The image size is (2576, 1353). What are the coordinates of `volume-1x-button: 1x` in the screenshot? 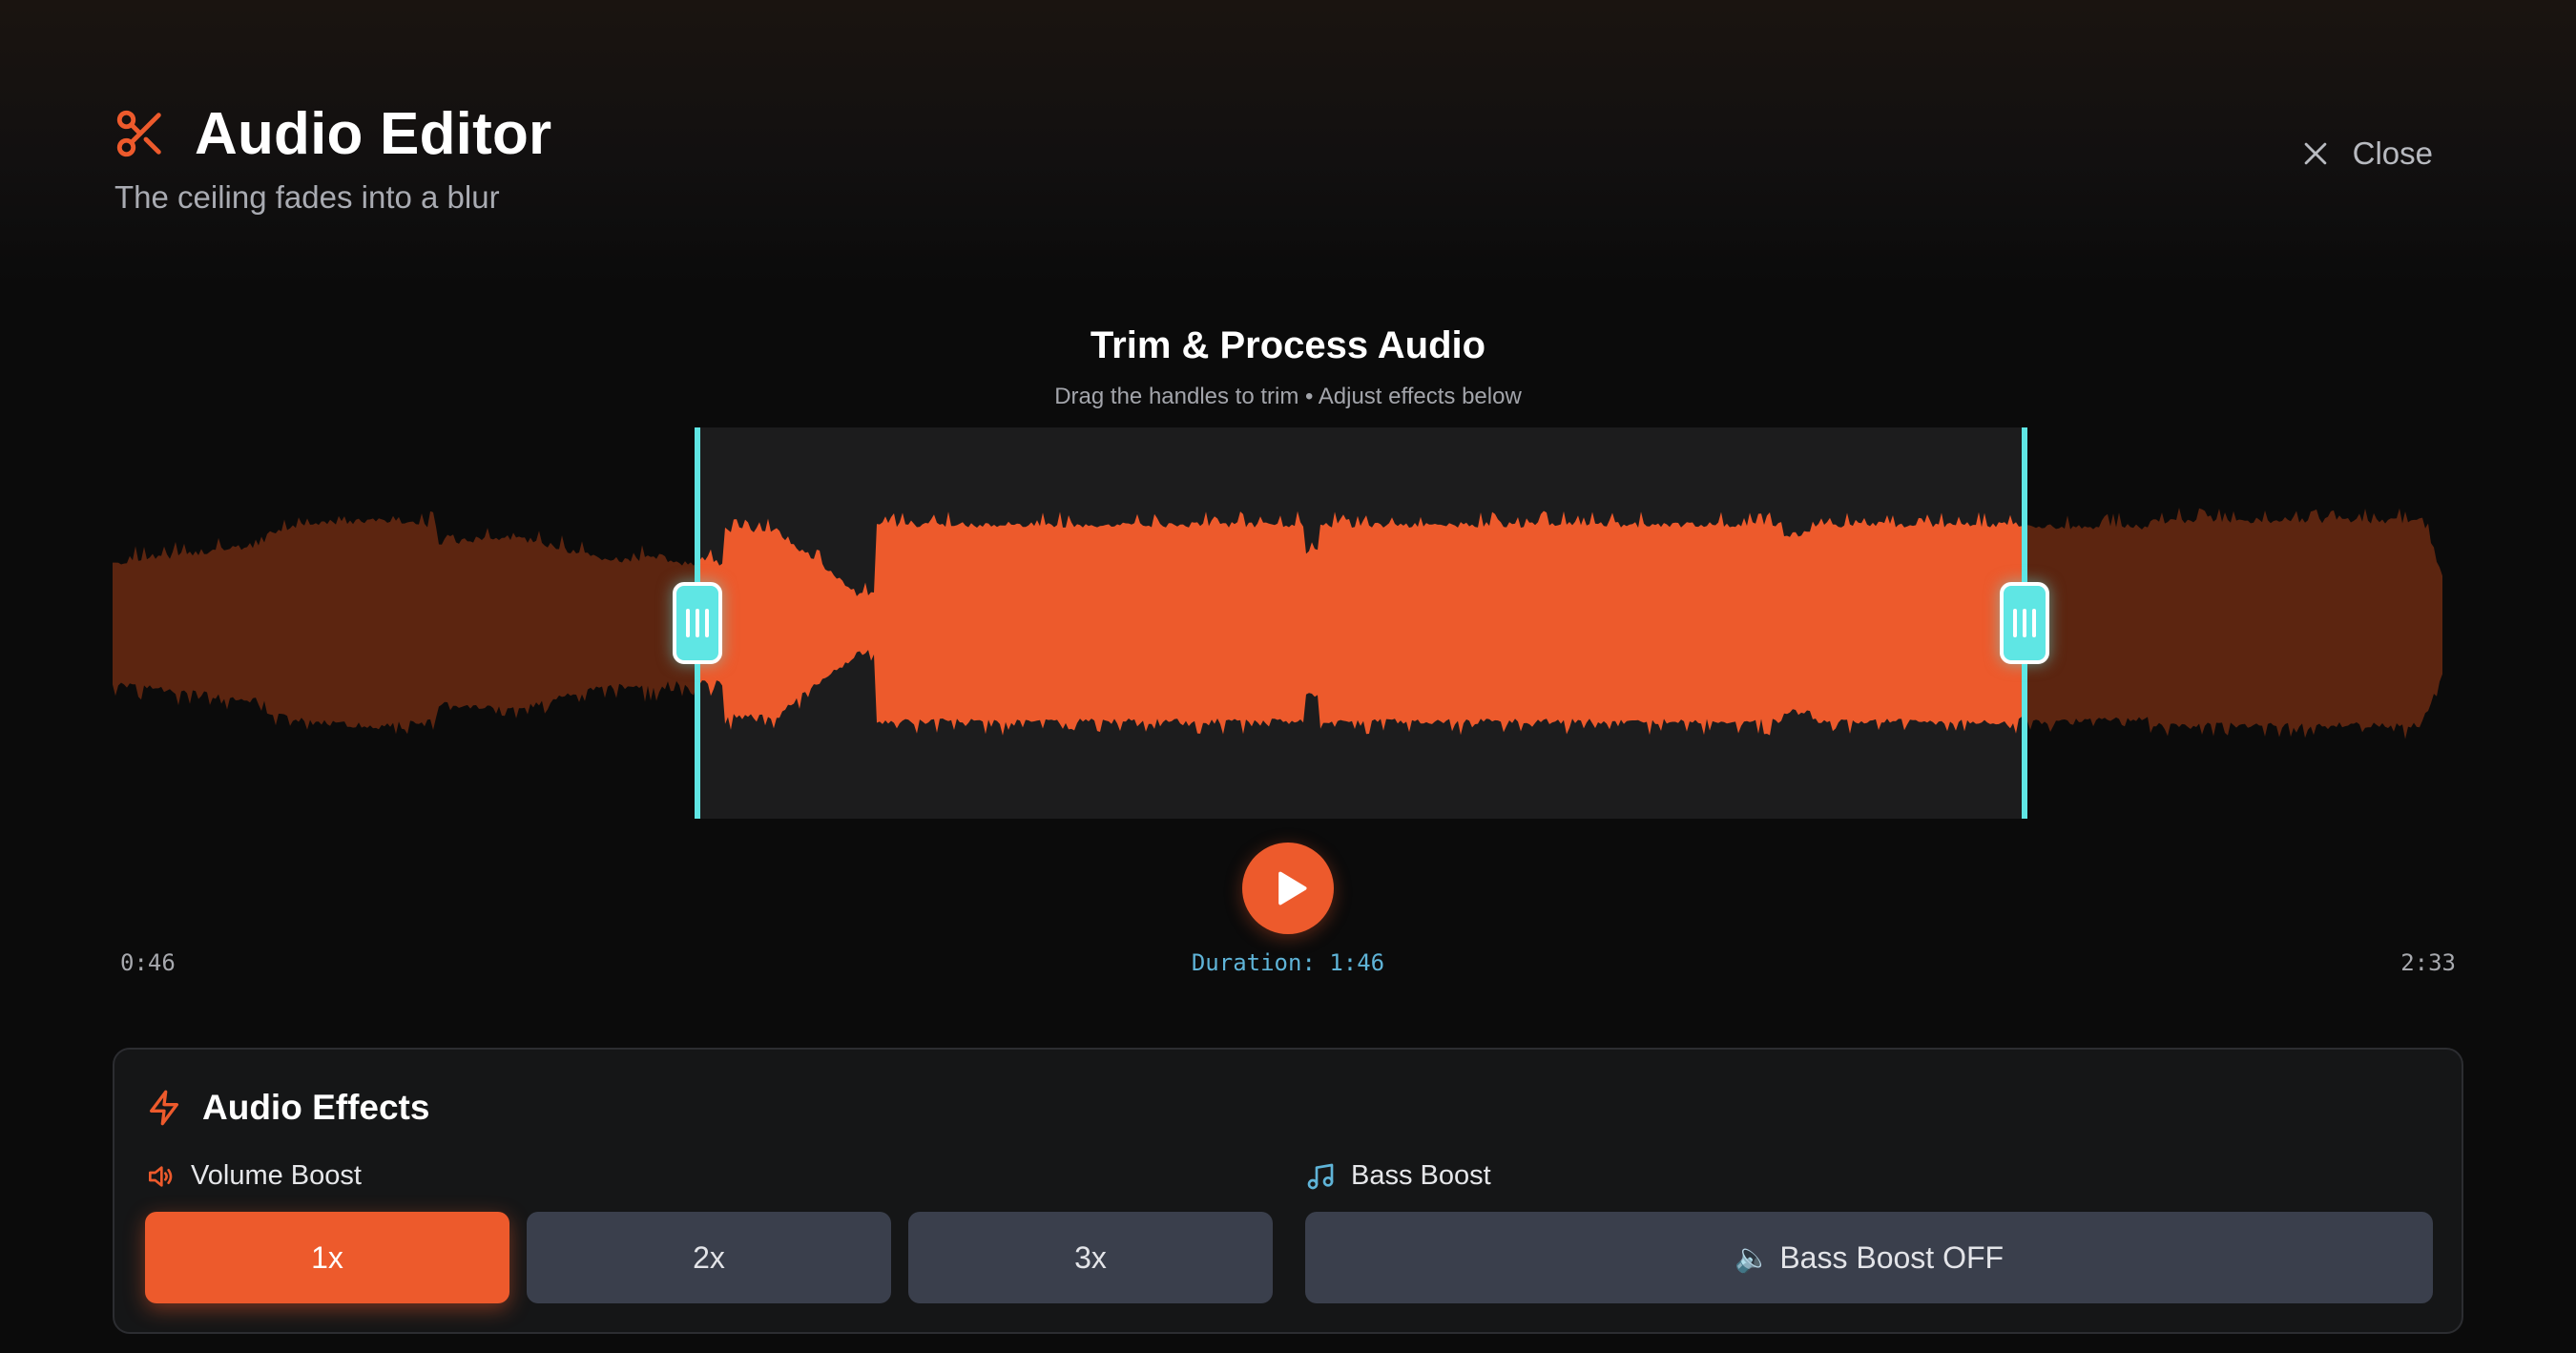 It's located at (327, 1257).